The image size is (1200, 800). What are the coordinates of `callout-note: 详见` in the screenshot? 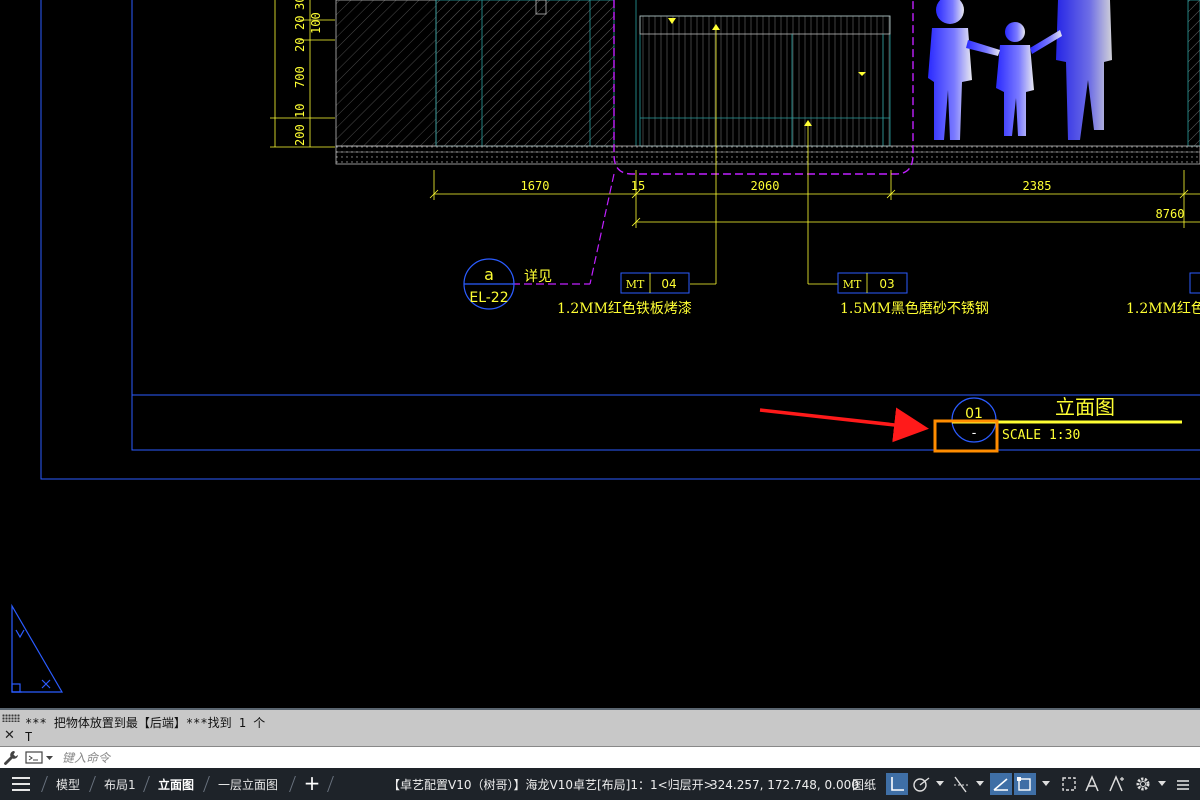 It's located at (538, 277).